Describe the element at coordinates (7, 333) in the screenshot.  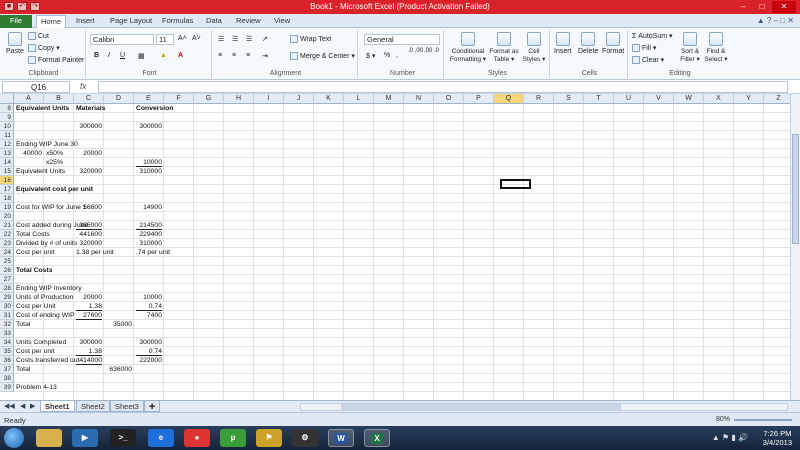
I see `row-header-33: 33` at that location.